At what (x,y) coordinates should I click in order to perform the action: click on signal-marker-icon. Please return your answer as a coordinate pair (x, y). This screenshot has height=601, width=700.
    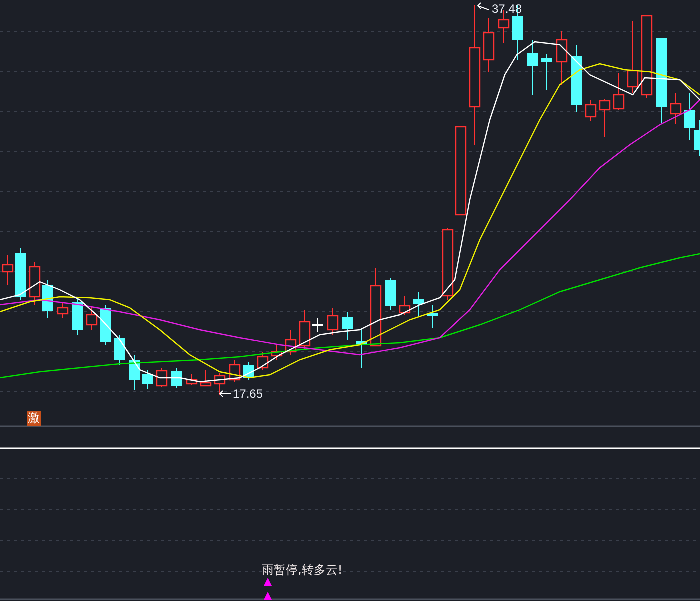
    Looking at the image, I should click on (268, 596).